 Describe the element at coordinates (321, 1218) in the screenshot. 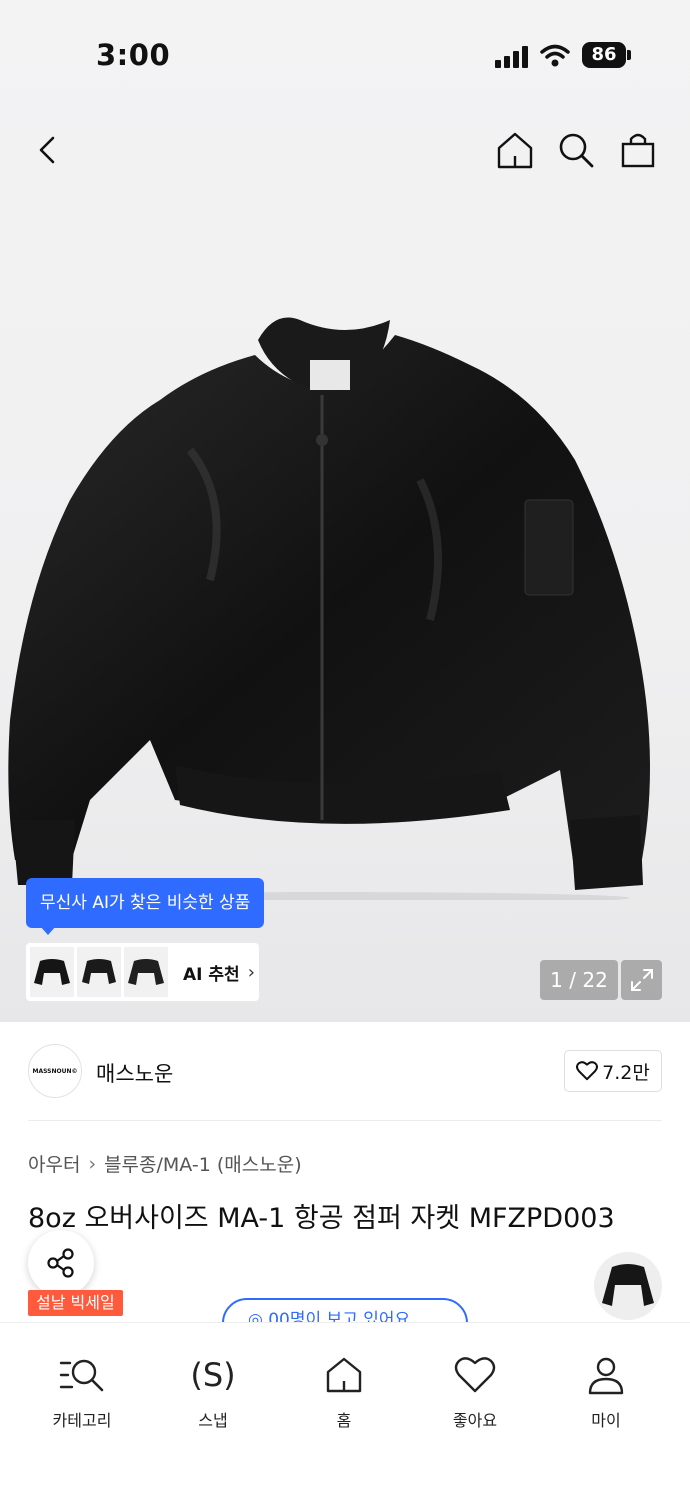

I see `product-title: 8oz 오버사이즈 MA-1 항공 점퍼 자켓 MFZPD003` at that location.